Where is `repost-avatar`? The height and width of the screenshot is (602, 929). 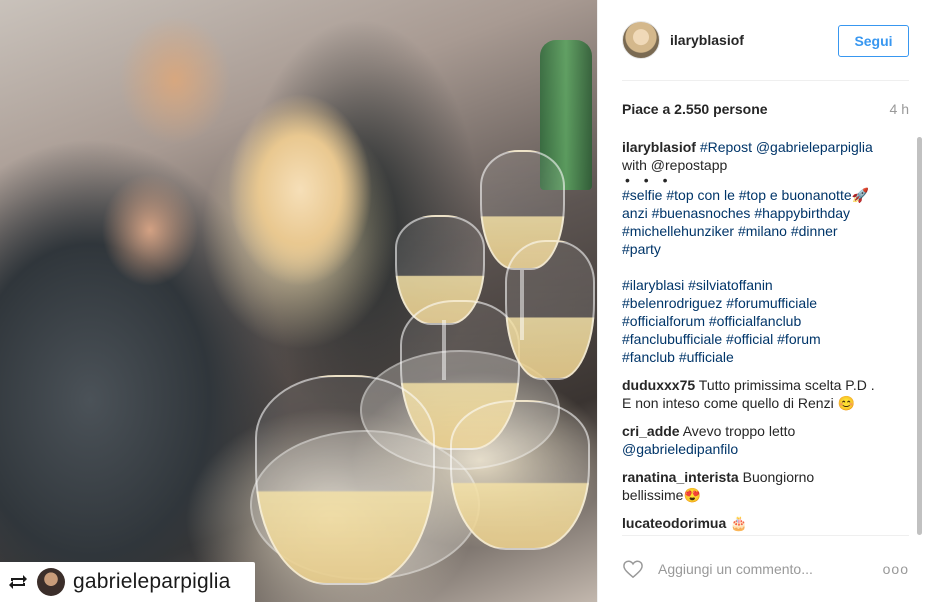 repost-avatar is located at coordinates (51, 582).